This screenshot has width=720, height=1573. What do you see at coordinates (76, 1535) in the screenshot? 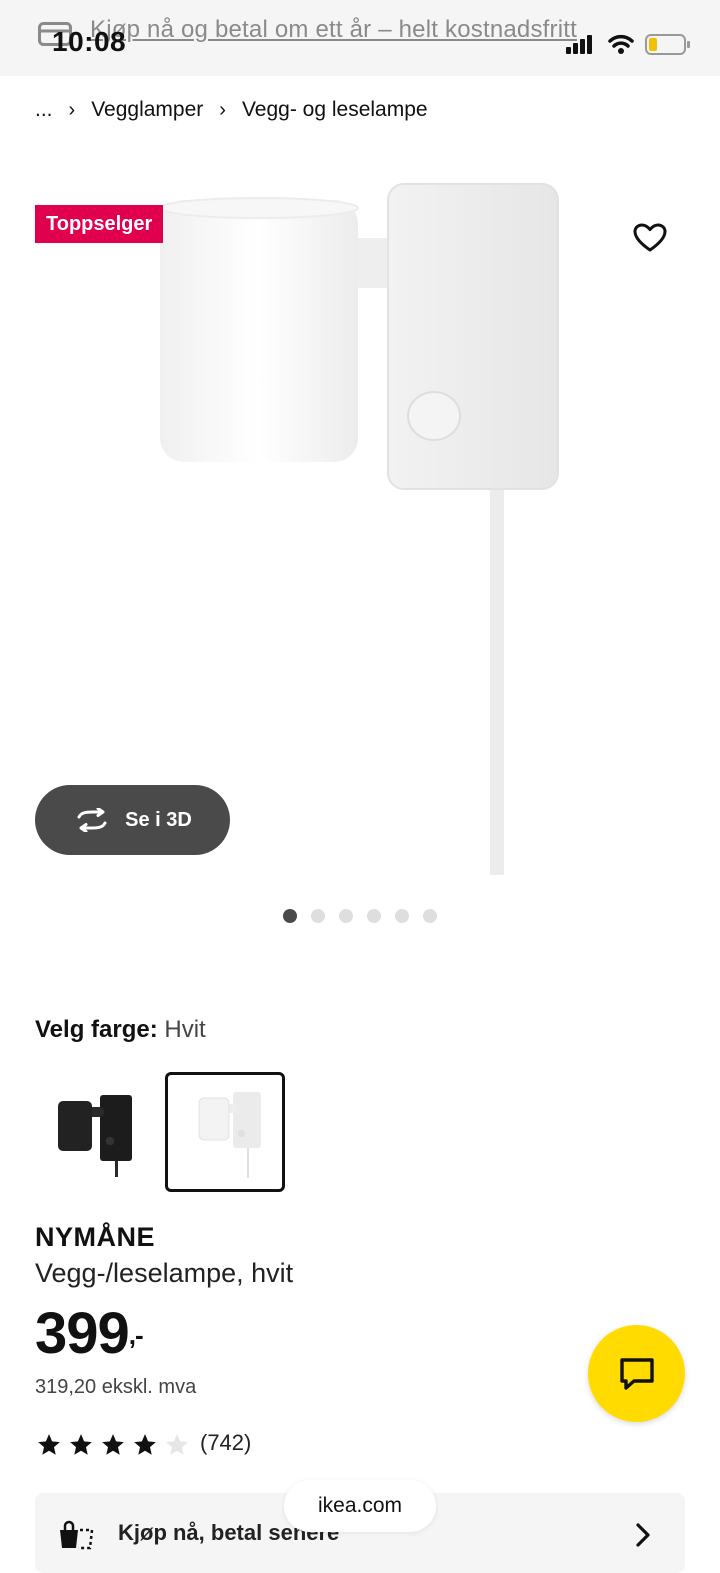
I see `shopping-bag-icon` at bounding box center [76, 1535].